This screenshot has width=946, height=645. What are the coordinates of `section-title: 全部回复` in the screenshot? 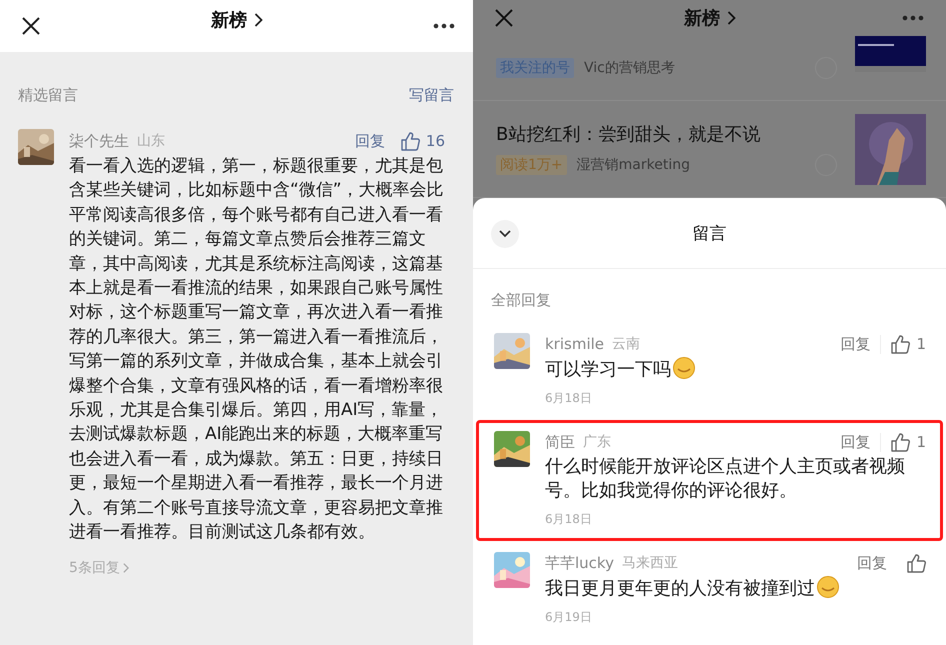 It's located at (521, 300).